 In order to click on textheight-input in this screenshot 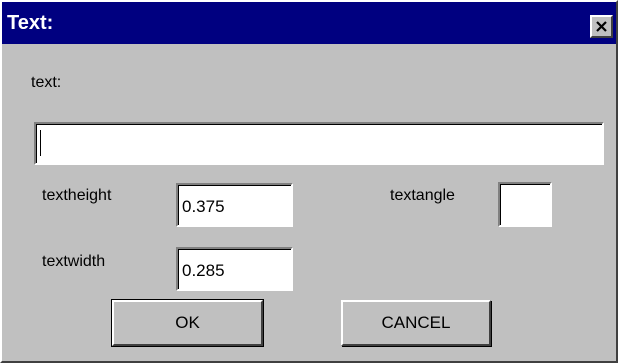, I will do `click(234, 205)`.